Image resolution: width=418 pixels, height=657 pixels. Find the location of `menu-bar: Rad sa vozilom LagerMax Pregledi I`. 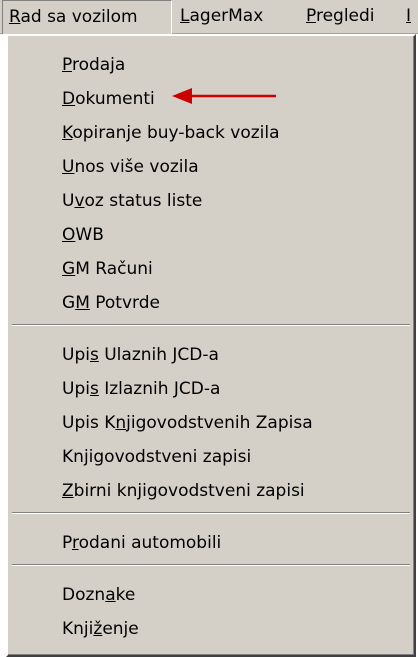

menu-bar: Rad sa vozilom LagerMax Pregledi I is located at coordinates (209, 17).